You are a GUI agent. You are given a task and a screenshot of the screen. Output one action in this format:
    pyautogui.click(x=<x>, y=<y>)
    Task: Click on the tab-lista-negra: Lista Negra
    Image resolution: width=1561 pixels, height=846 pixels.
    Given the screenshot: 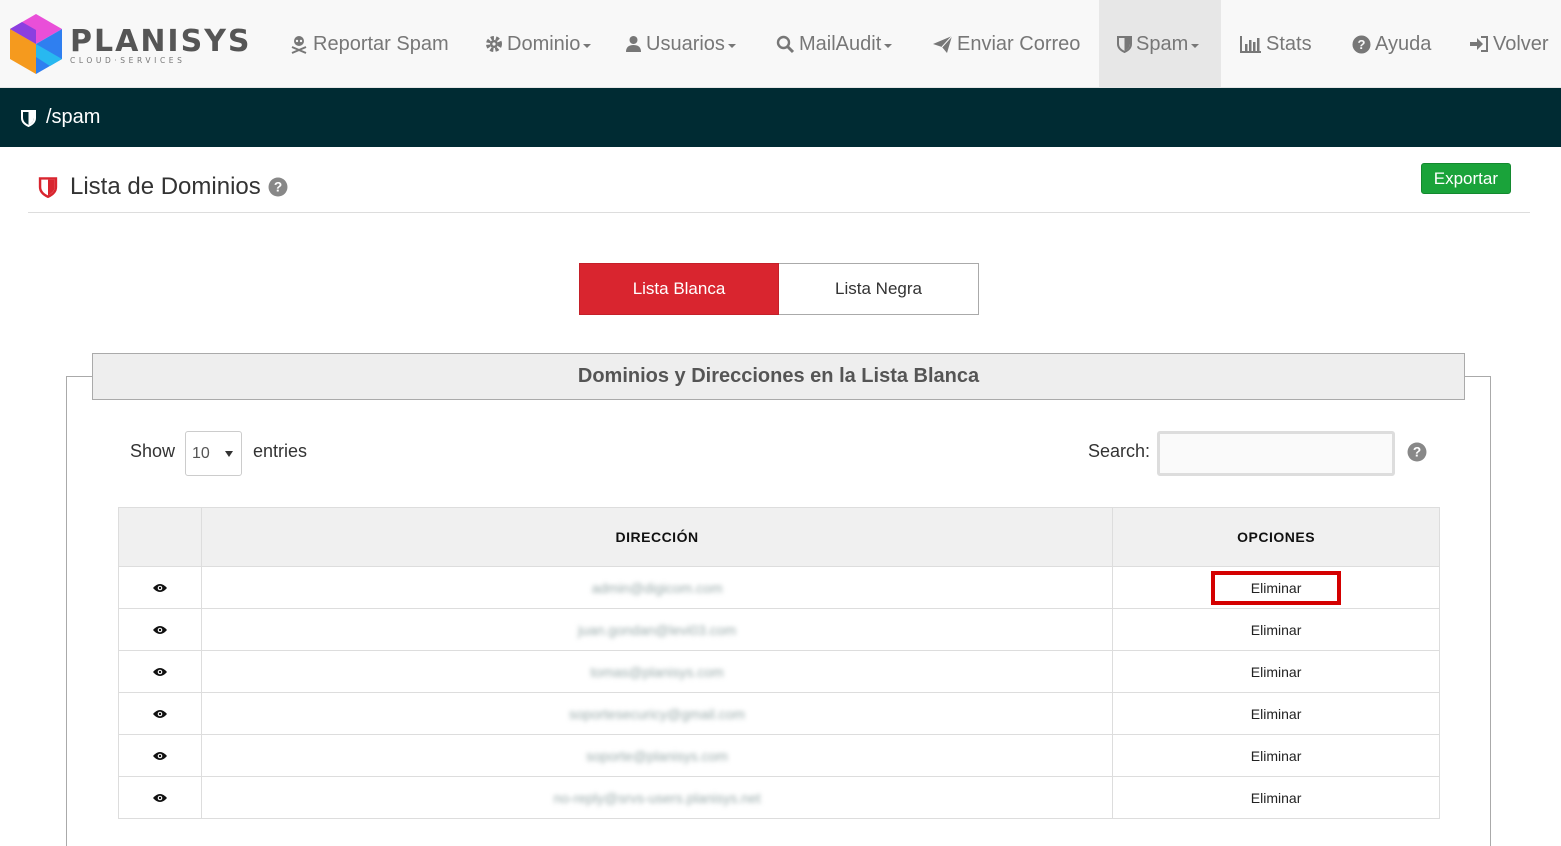 What is the action you would take?
    pyautogui.click(x=879, y=289)
    